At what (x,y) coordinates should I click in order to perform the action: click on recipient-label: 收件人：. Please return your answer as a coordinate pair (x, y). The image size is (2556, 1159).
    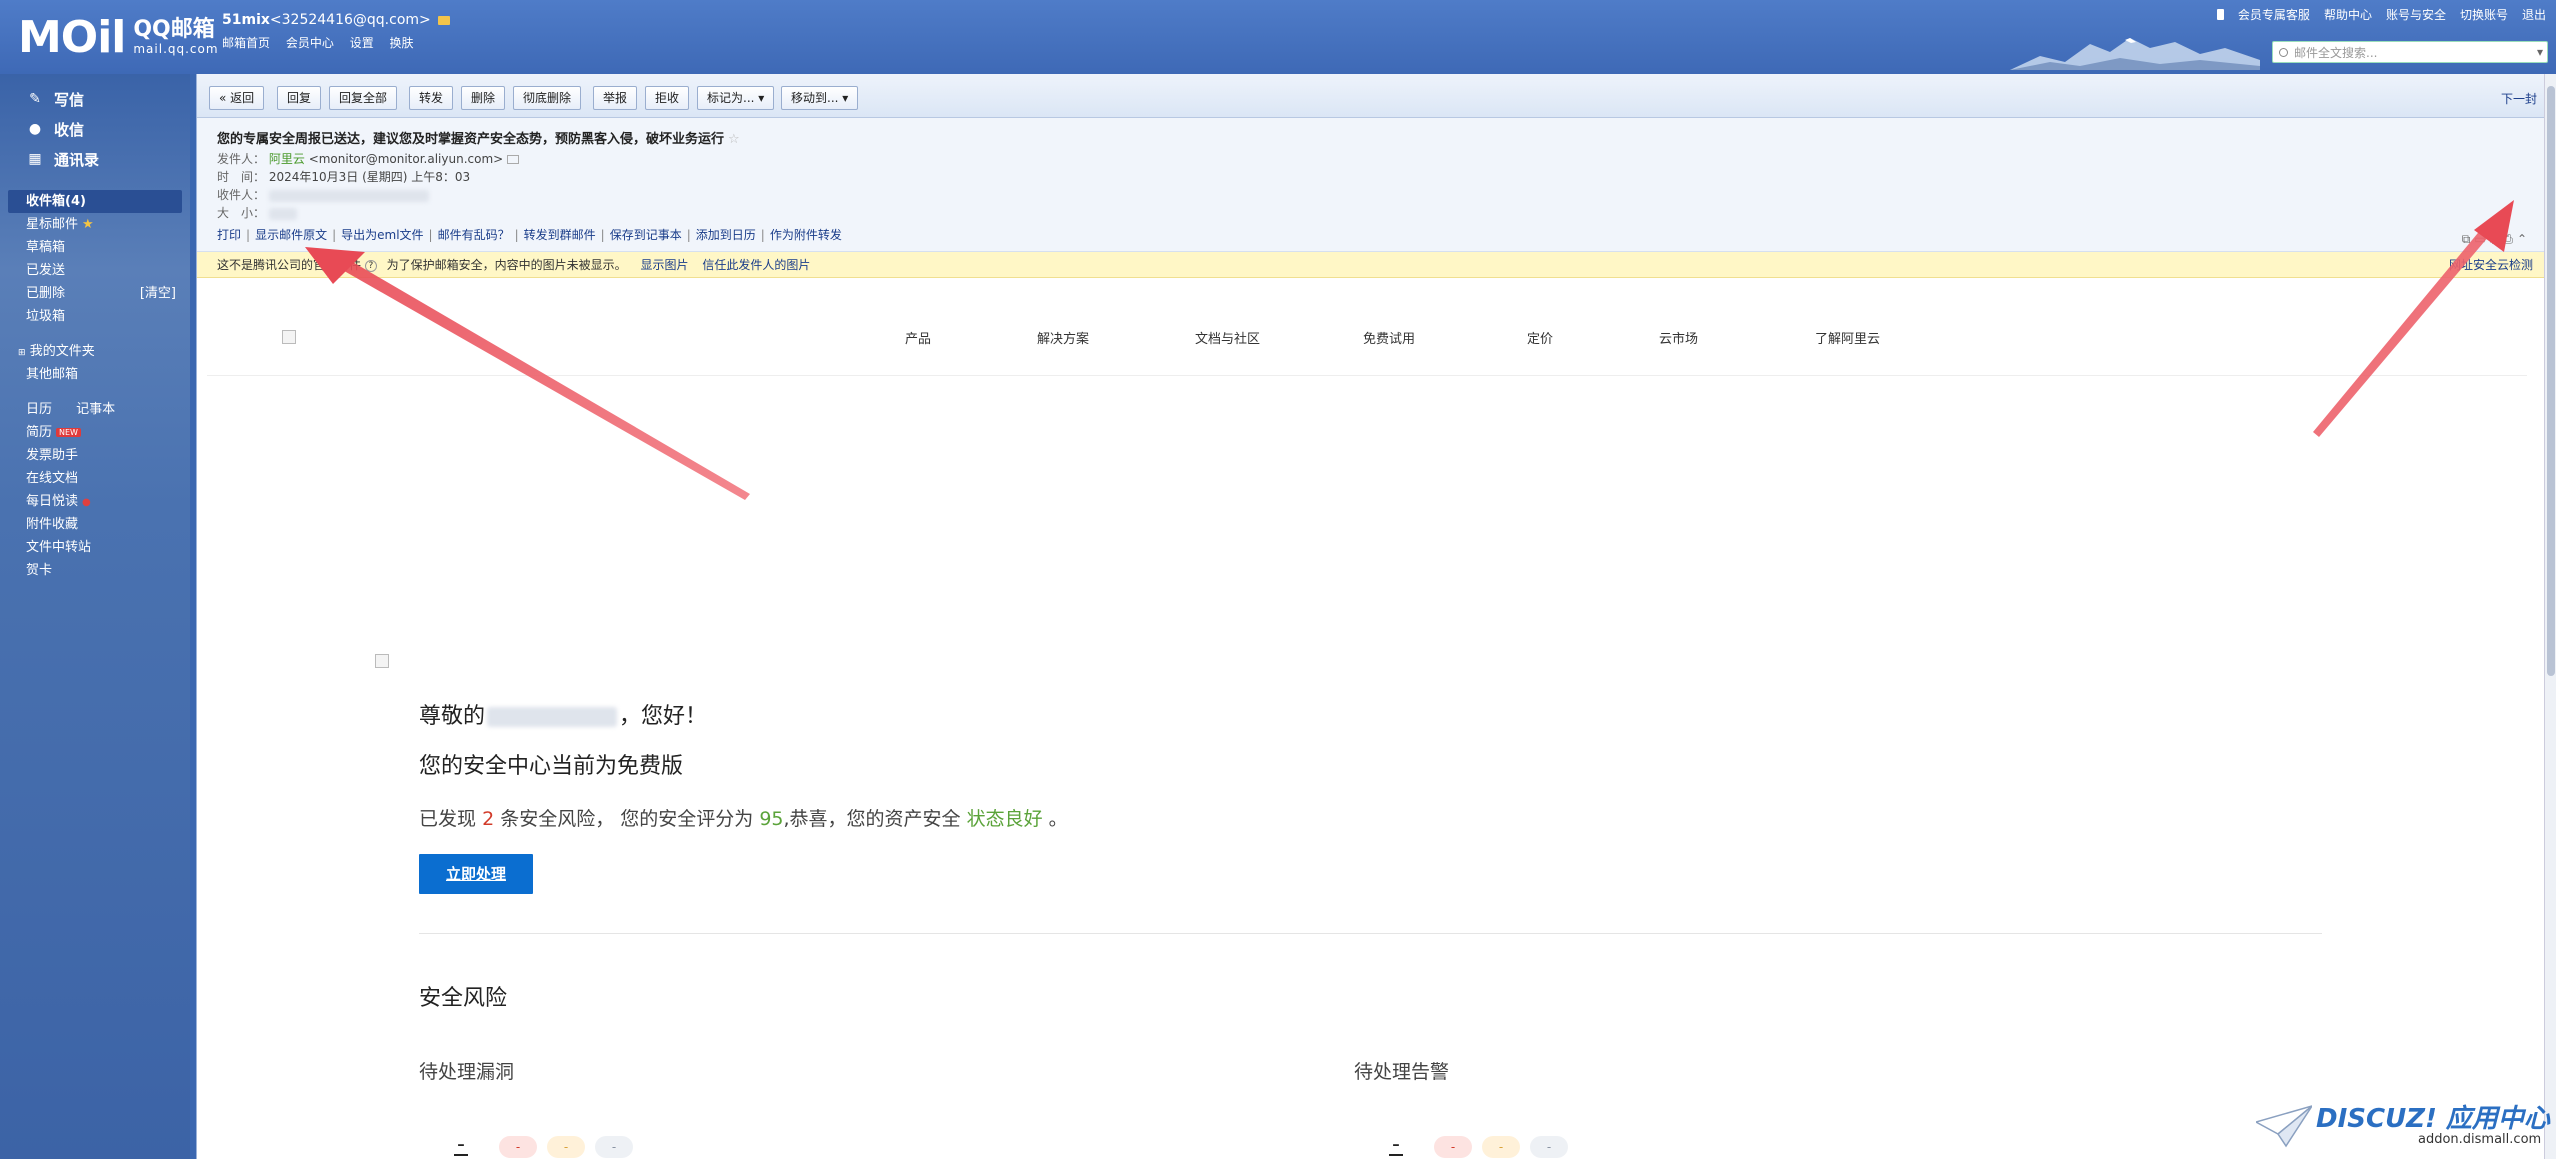
    Looking at the image, I should click on (241, 195).